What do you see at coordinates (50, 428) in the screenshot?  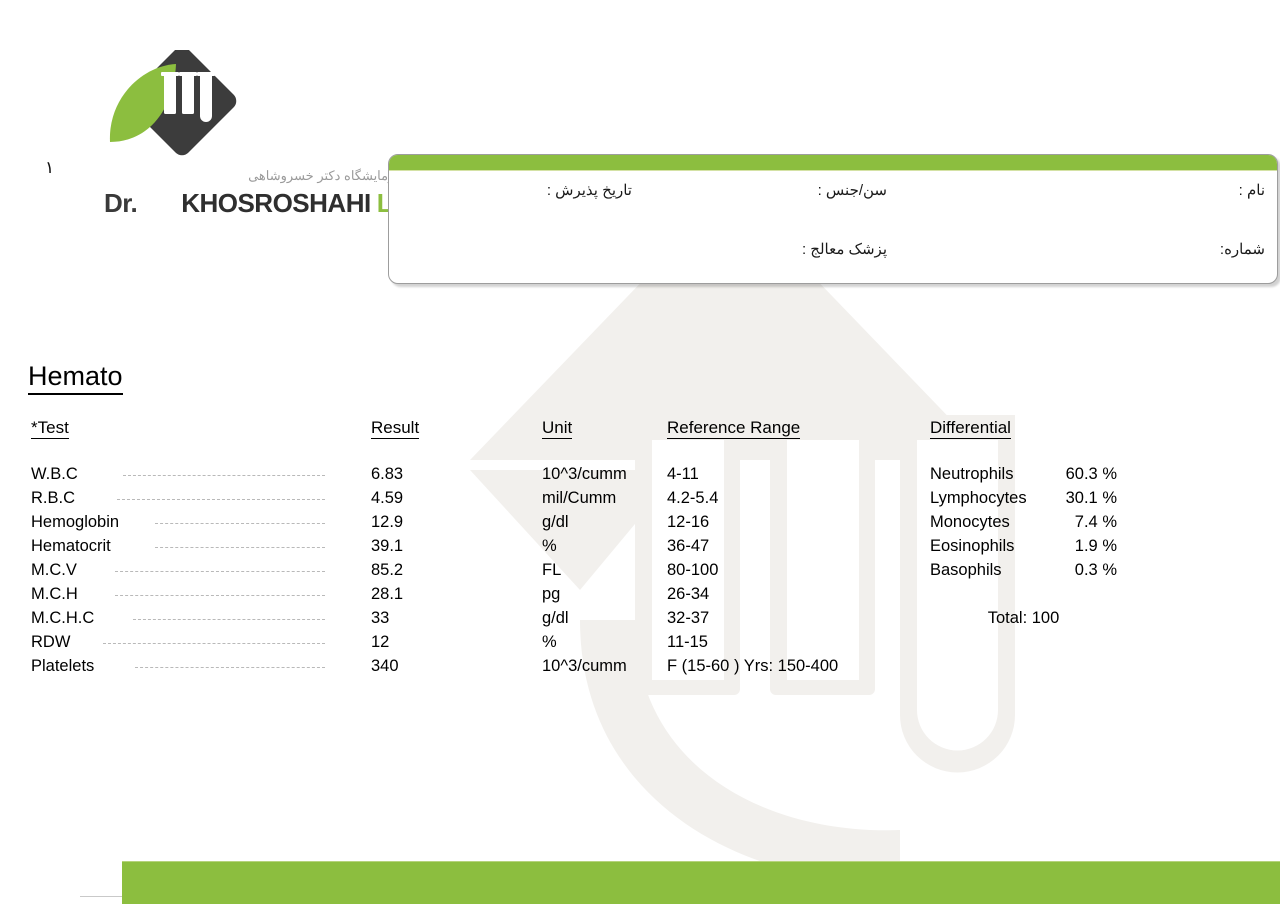 I see `column-header-test: *Test` at bounding box center [50, 428].